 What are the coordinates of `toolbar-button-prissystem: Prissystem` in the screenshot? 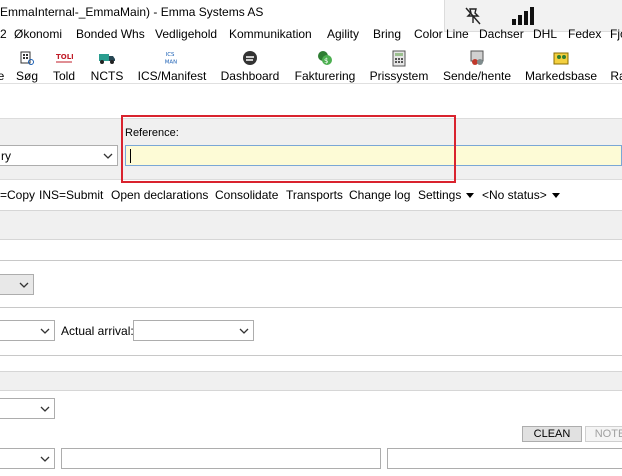 It's located at (399, 64).